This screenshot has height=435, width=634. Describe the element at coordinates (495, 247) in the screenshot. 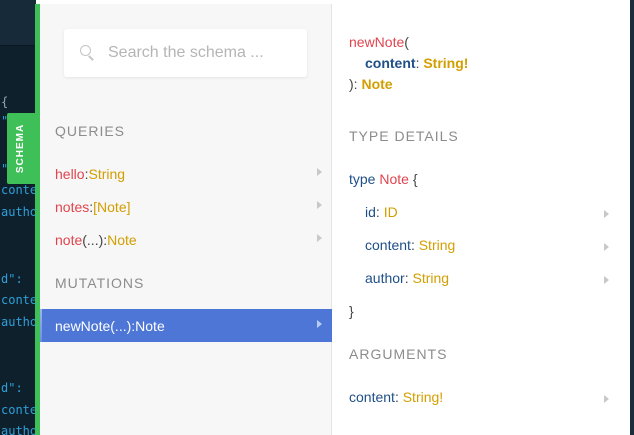

I see `type-field-content: content: String` at that location.